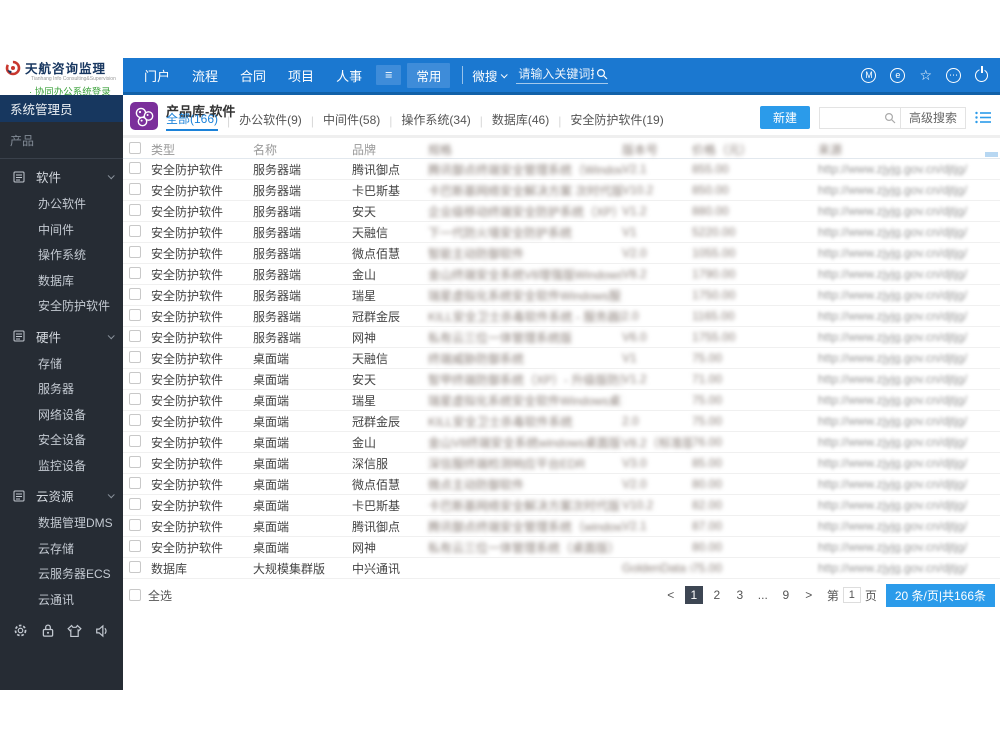 Image resolution: width=1000 pixels, height=750 pixels. I want to click on next-page-button: >, so click(809, 595).